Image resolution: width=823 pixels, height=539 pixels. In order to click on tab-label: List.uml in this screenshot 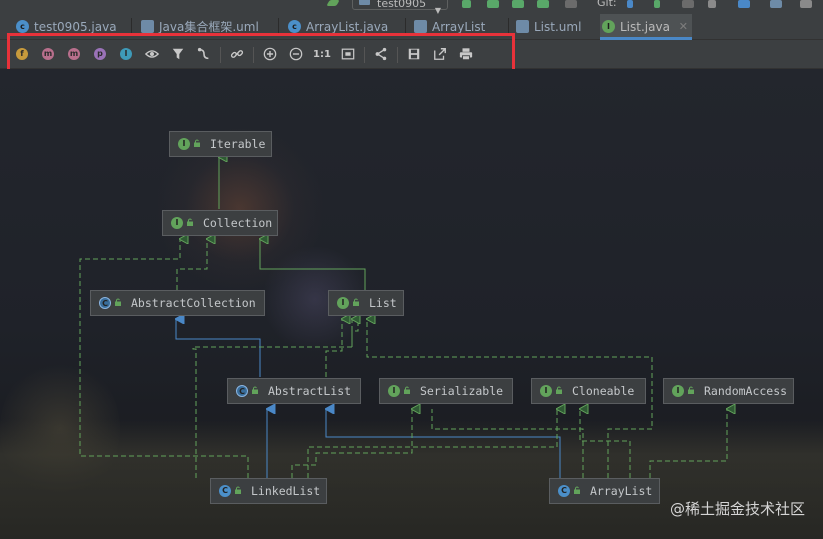, I will do `click(558, 27)`.